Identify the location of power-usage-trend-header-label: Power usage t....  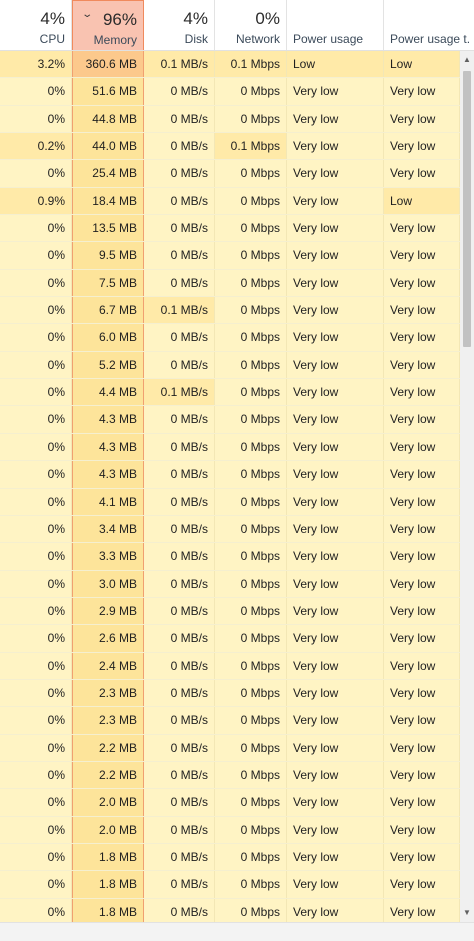
(430, 39).